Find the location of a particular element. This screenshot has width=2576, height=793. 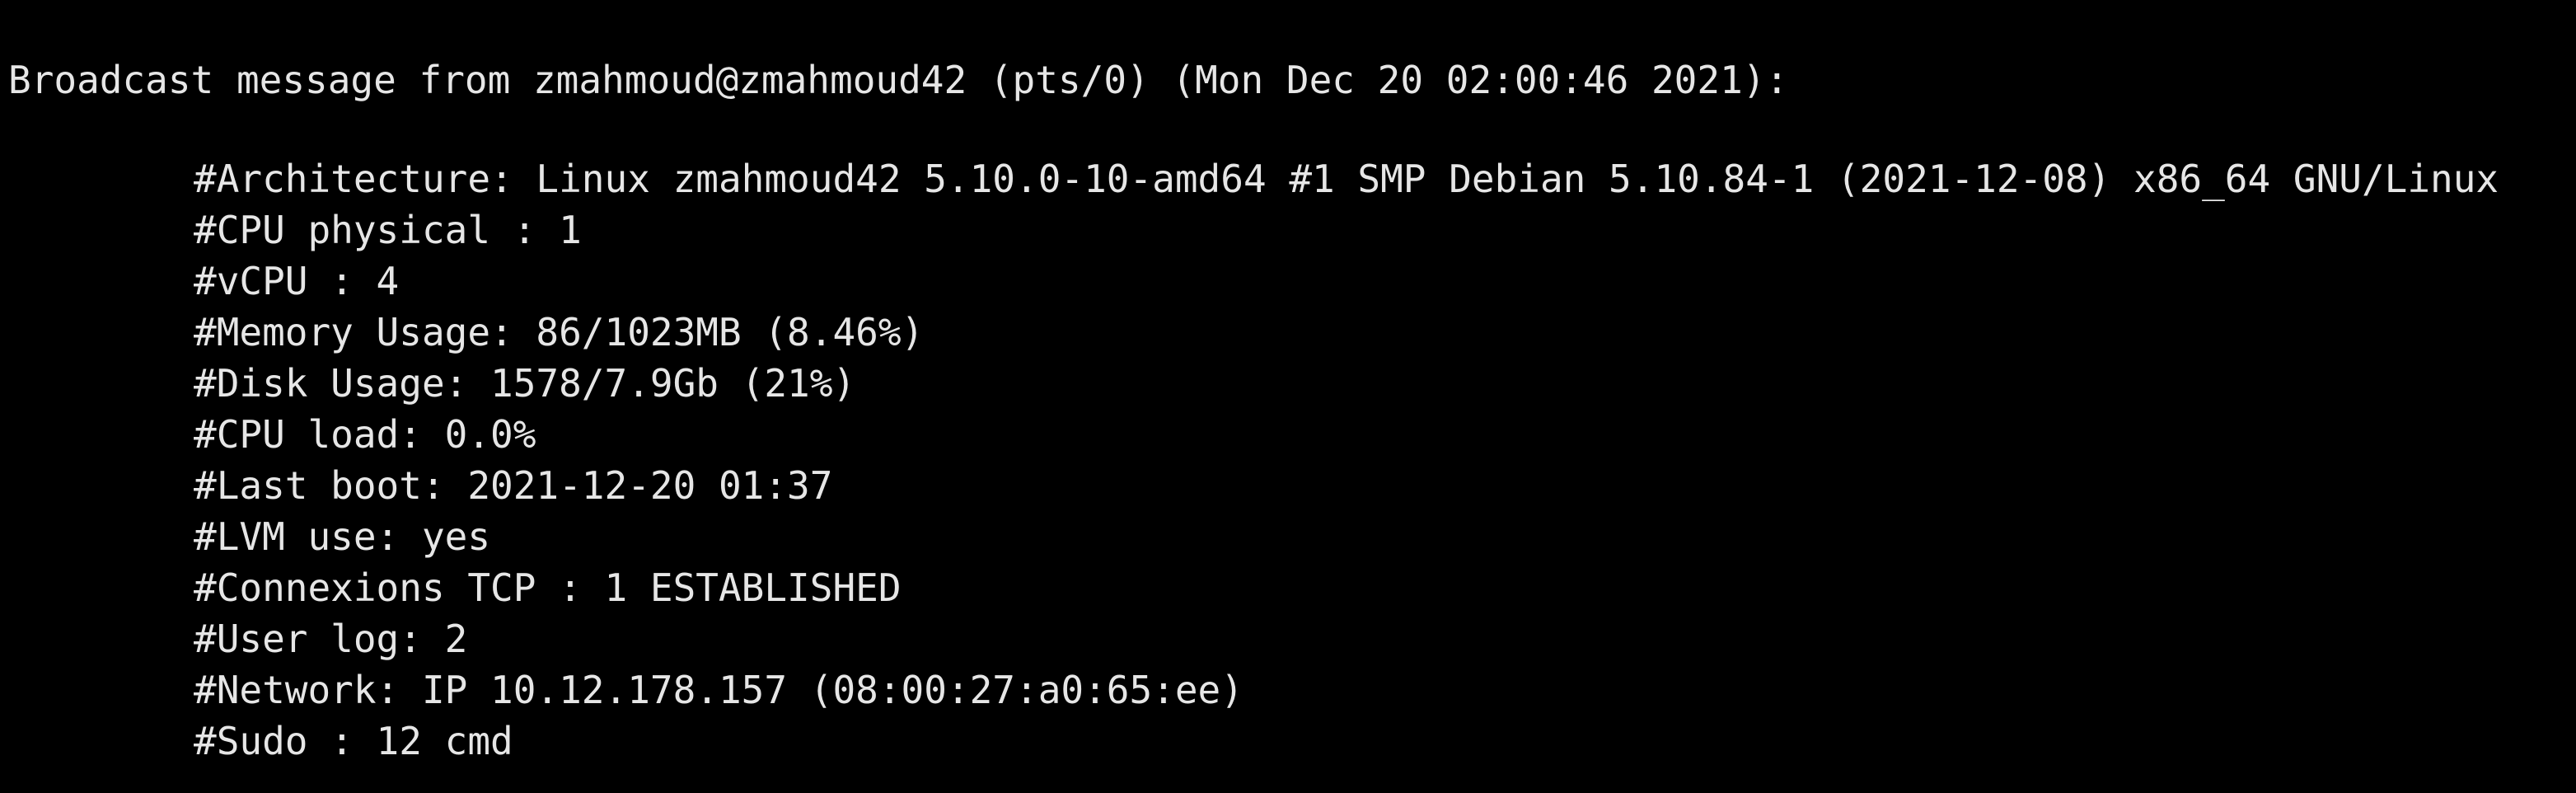

tcp-connections-line: #Connexions TCP : 1 ESTABLISHED is located at coordinates (548, 587).